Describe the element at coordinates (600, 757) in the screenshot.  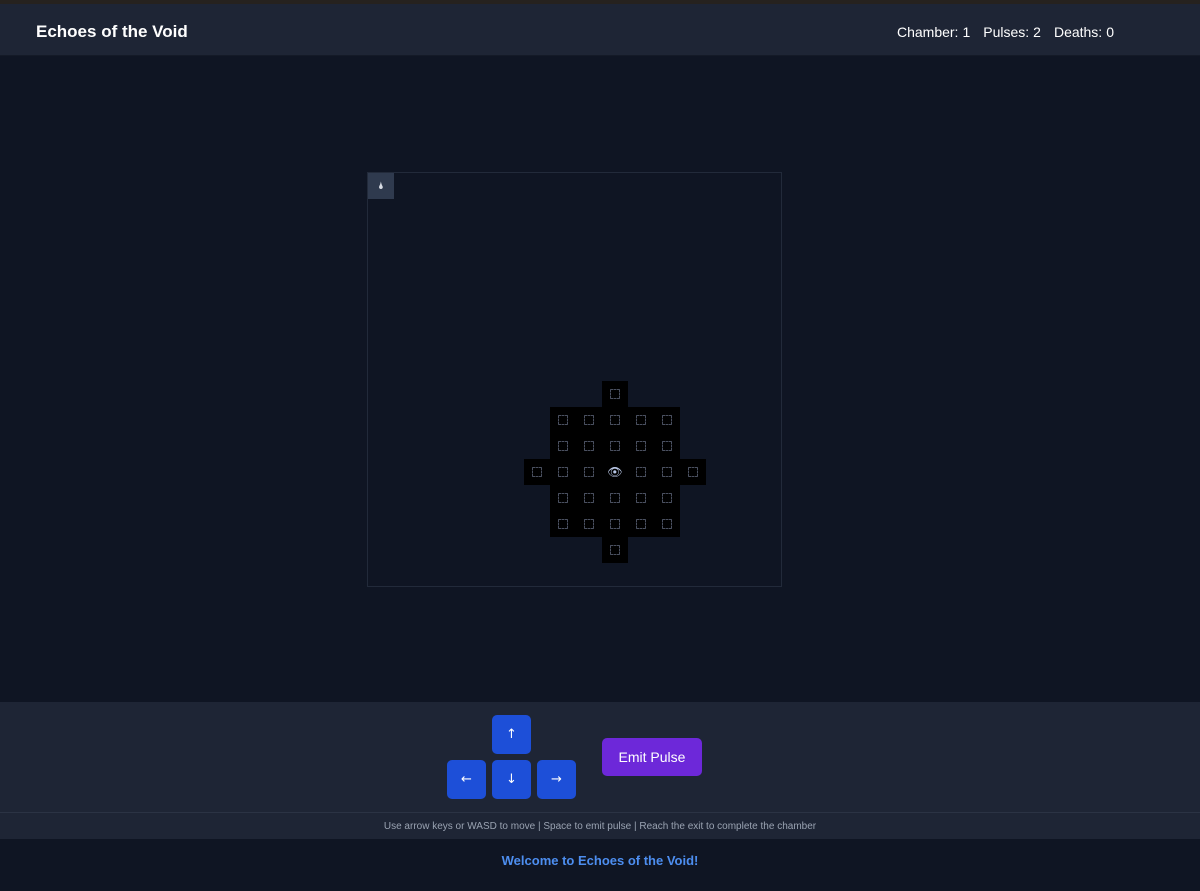
I see `controls-panel: ↑ ← ↓ → Emit Pulse` at that location.